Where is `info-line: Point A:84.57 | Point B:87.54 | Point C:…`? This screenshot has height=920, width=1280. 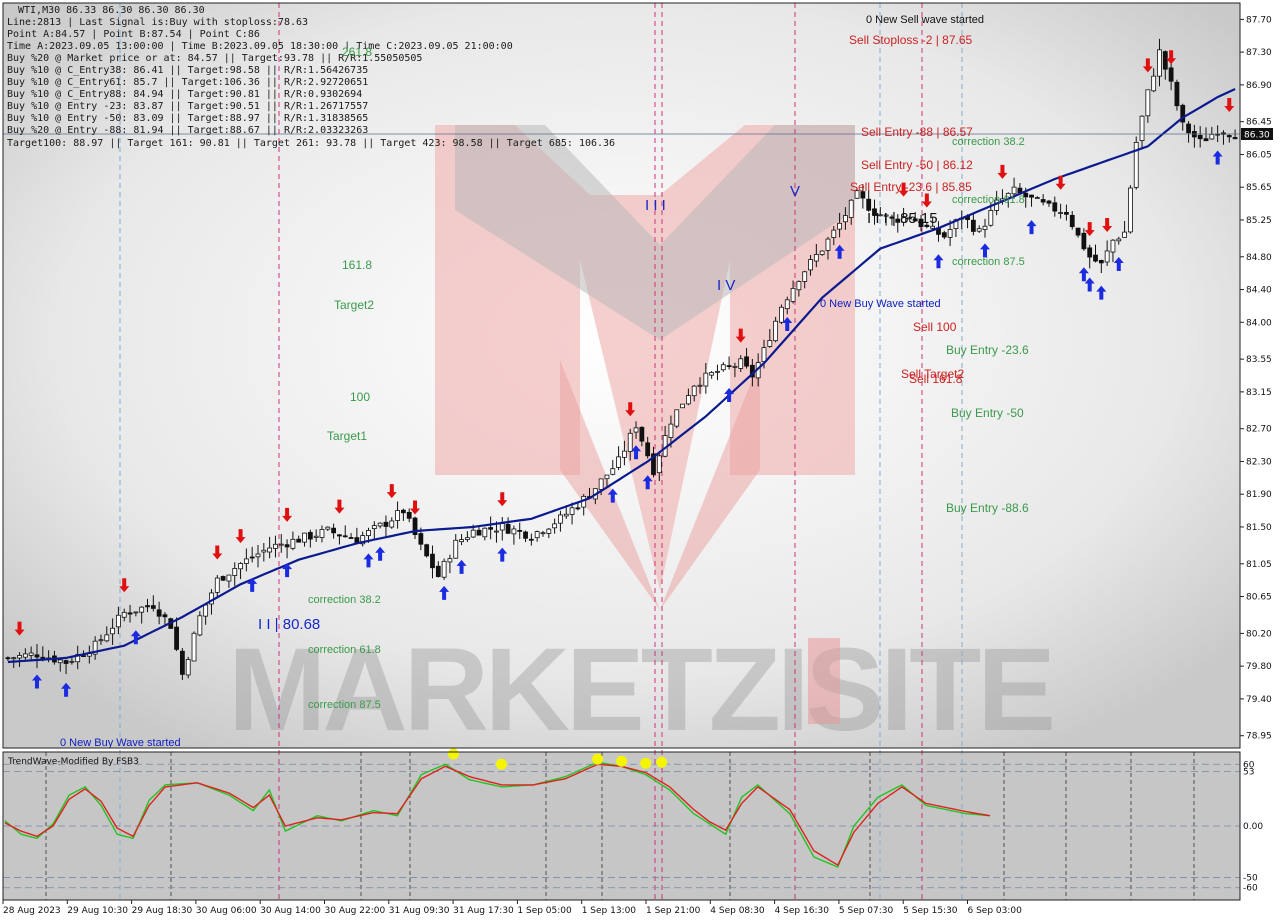 info-line: Point A:84.57 | Point B:87.54 | Point C:… is located at coordinates (133, 34).